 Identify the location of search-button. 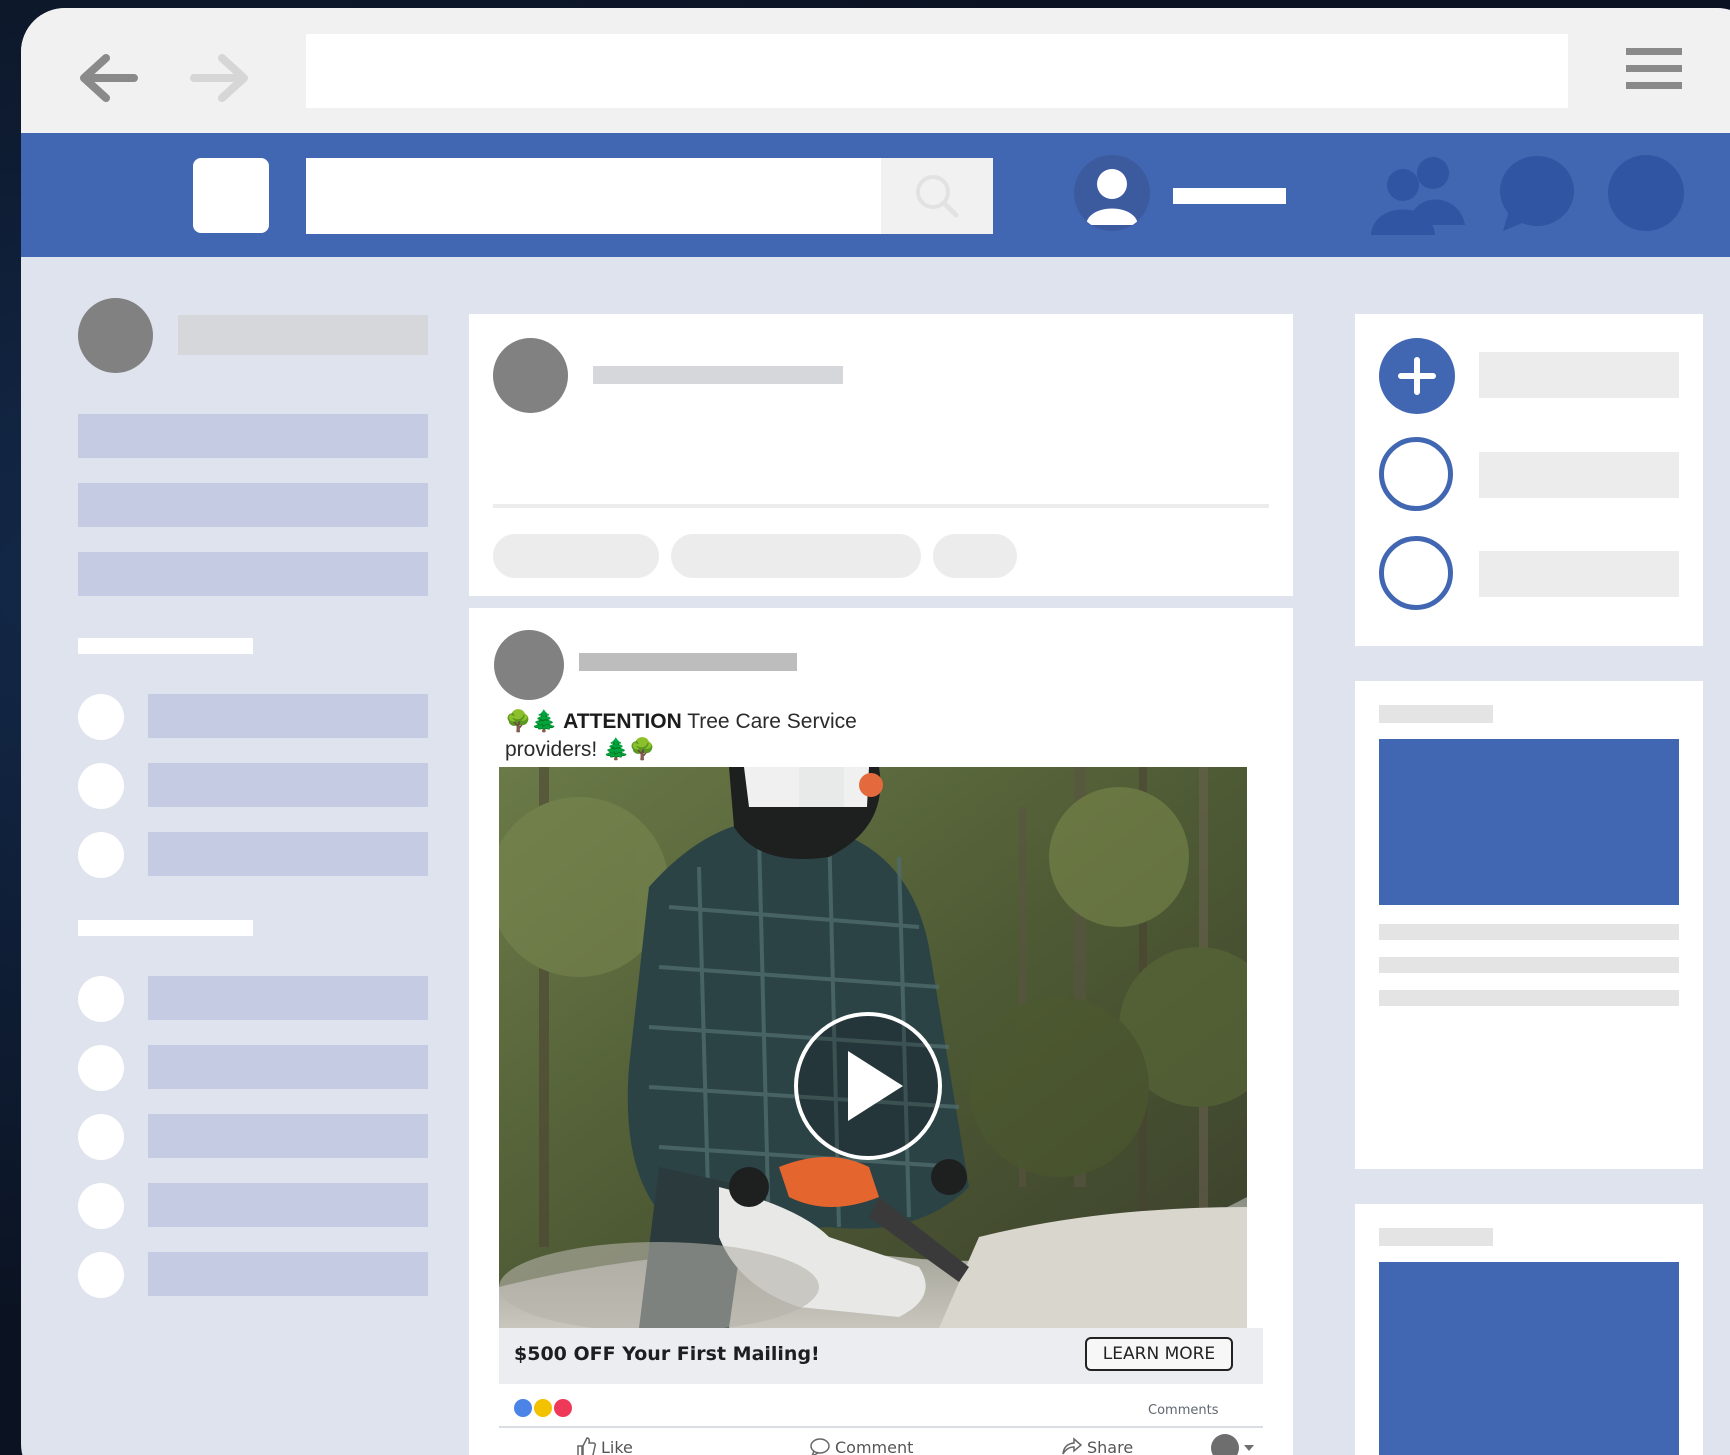
(937, 196).